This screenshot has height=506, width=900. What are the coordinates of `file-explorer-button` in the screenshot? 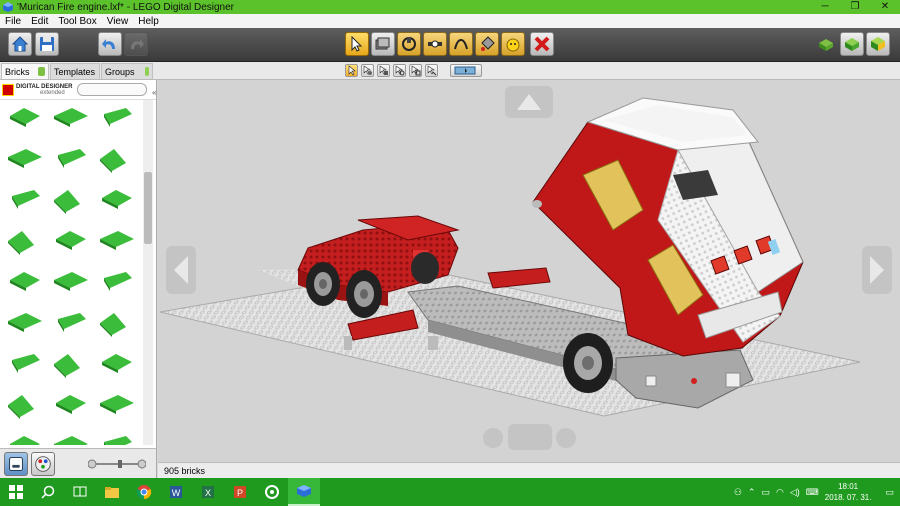 It's located at (112, 492).